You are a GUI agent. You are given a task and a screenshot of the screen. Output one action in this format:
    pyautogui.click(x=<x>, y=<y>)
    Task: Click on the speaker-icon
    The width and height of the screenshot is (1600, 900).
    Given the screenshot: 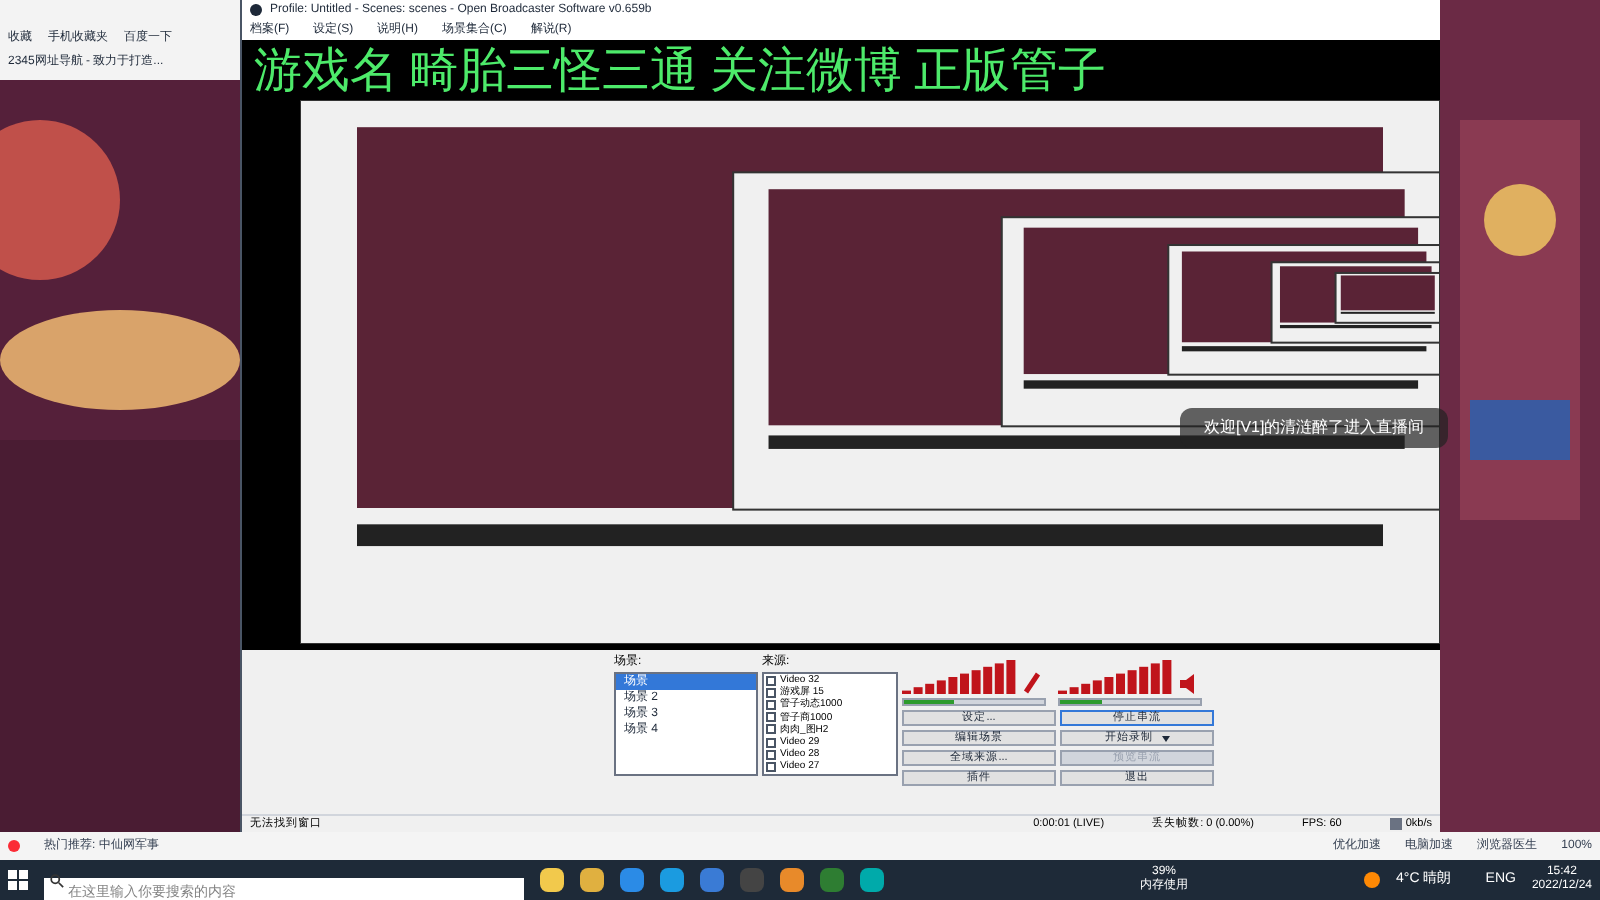 What is the action you would take?
    pyautogui.click(x=1188, y=684)
    